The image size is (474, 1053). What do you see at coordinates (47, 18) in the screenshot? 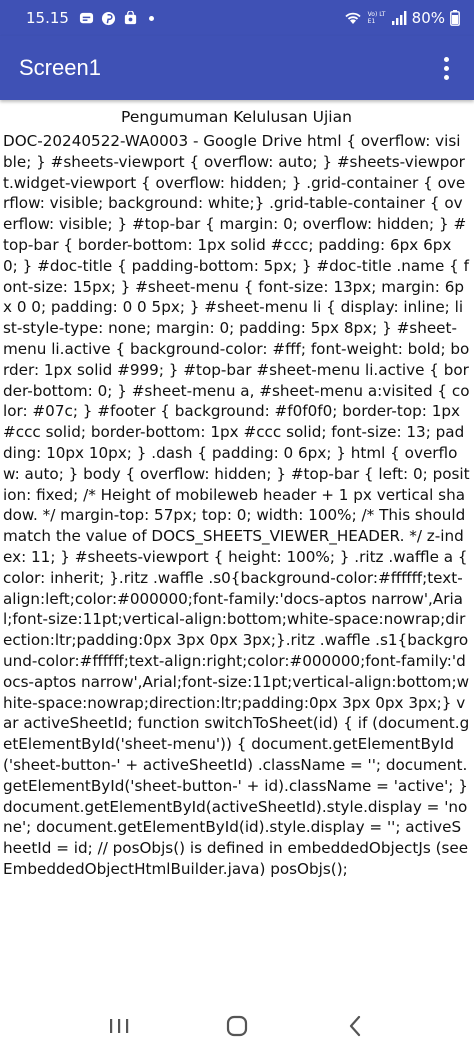
I see `status-time: 15.15` at bounding box center [47, 18].